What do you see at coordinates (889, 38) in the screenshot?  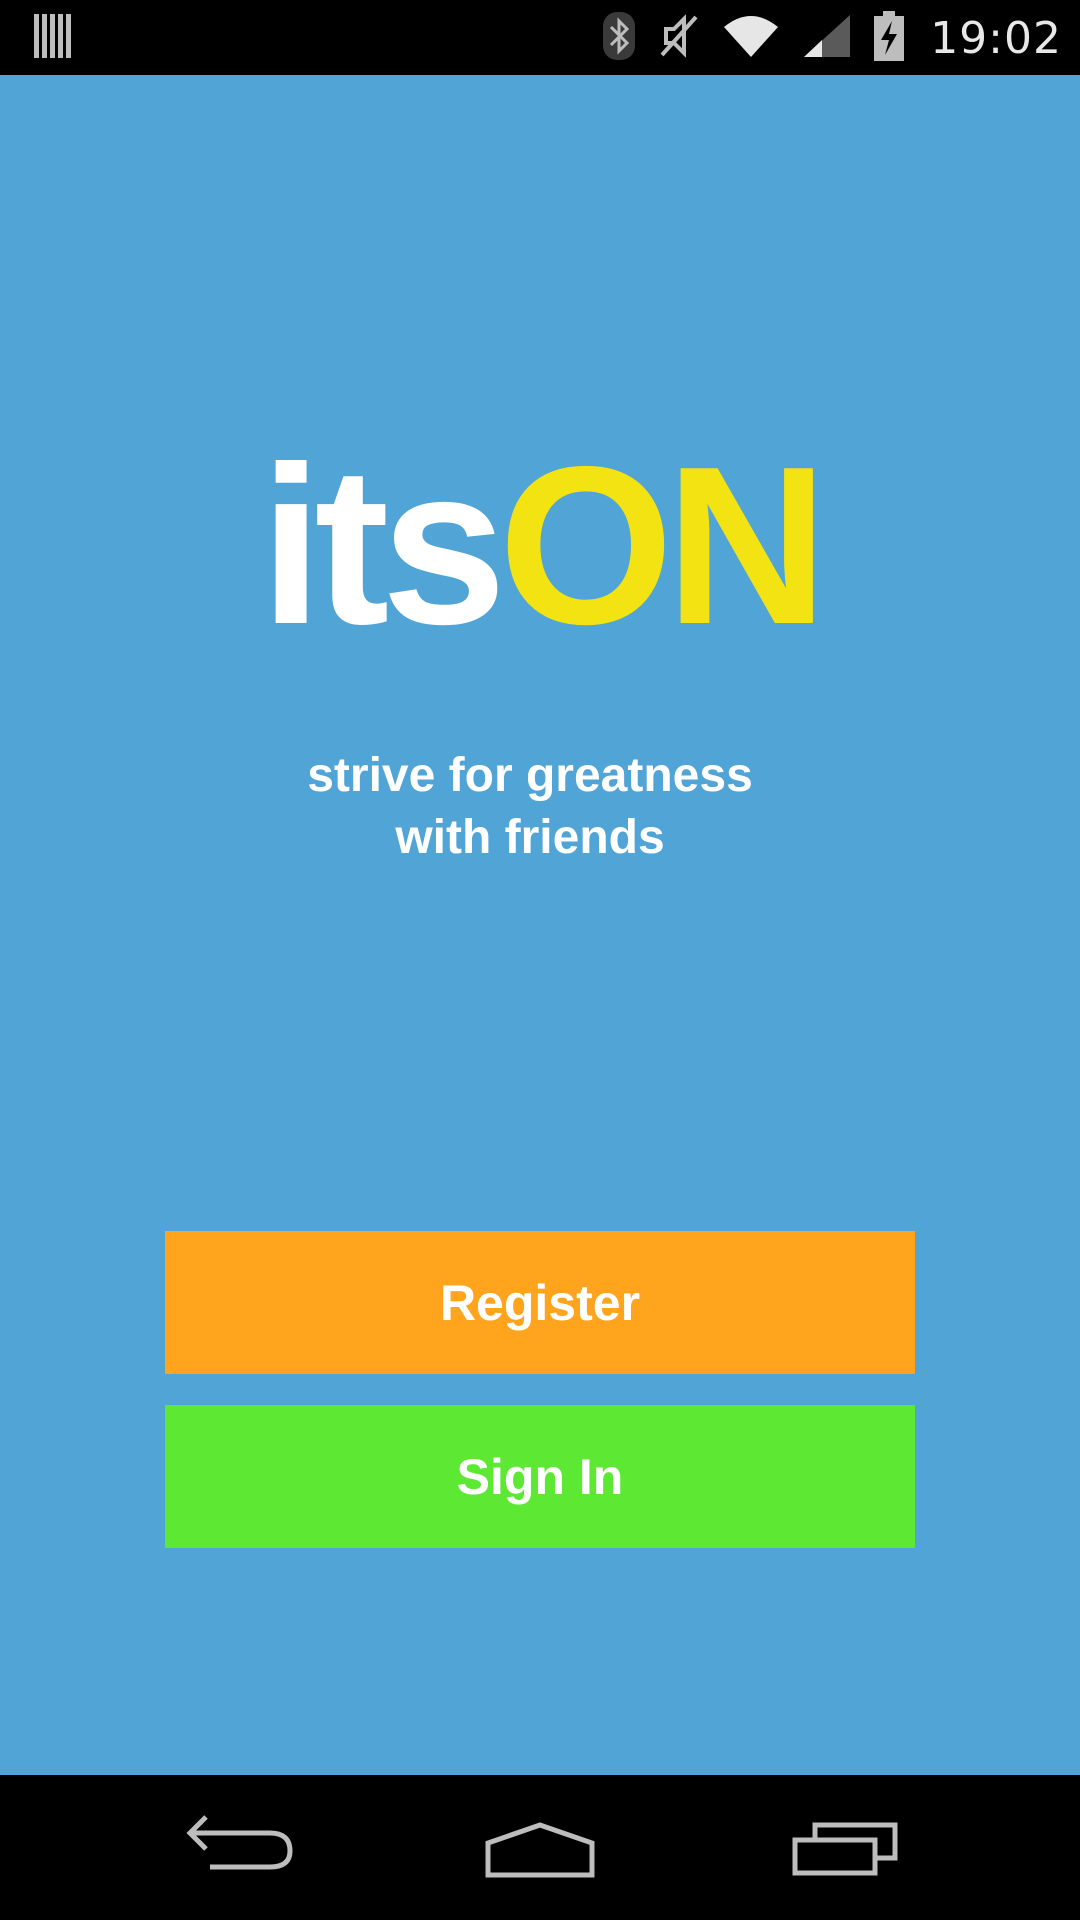 I see `battery-charging-icon` at bounding box center [889, 38].